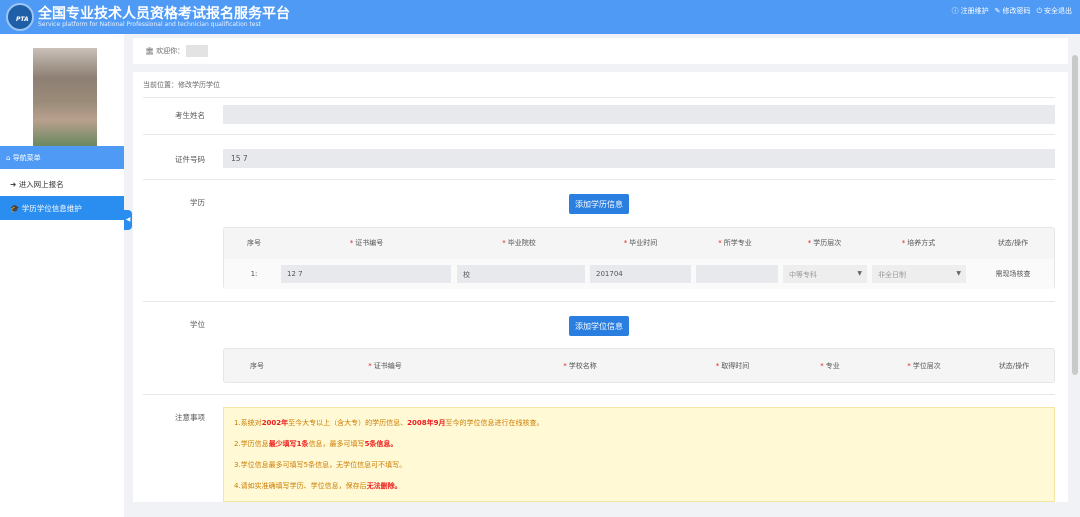  Describe the element at coordinates (190, 159) in the screenshot. I see `id-number-label: 证件号码` at that location.